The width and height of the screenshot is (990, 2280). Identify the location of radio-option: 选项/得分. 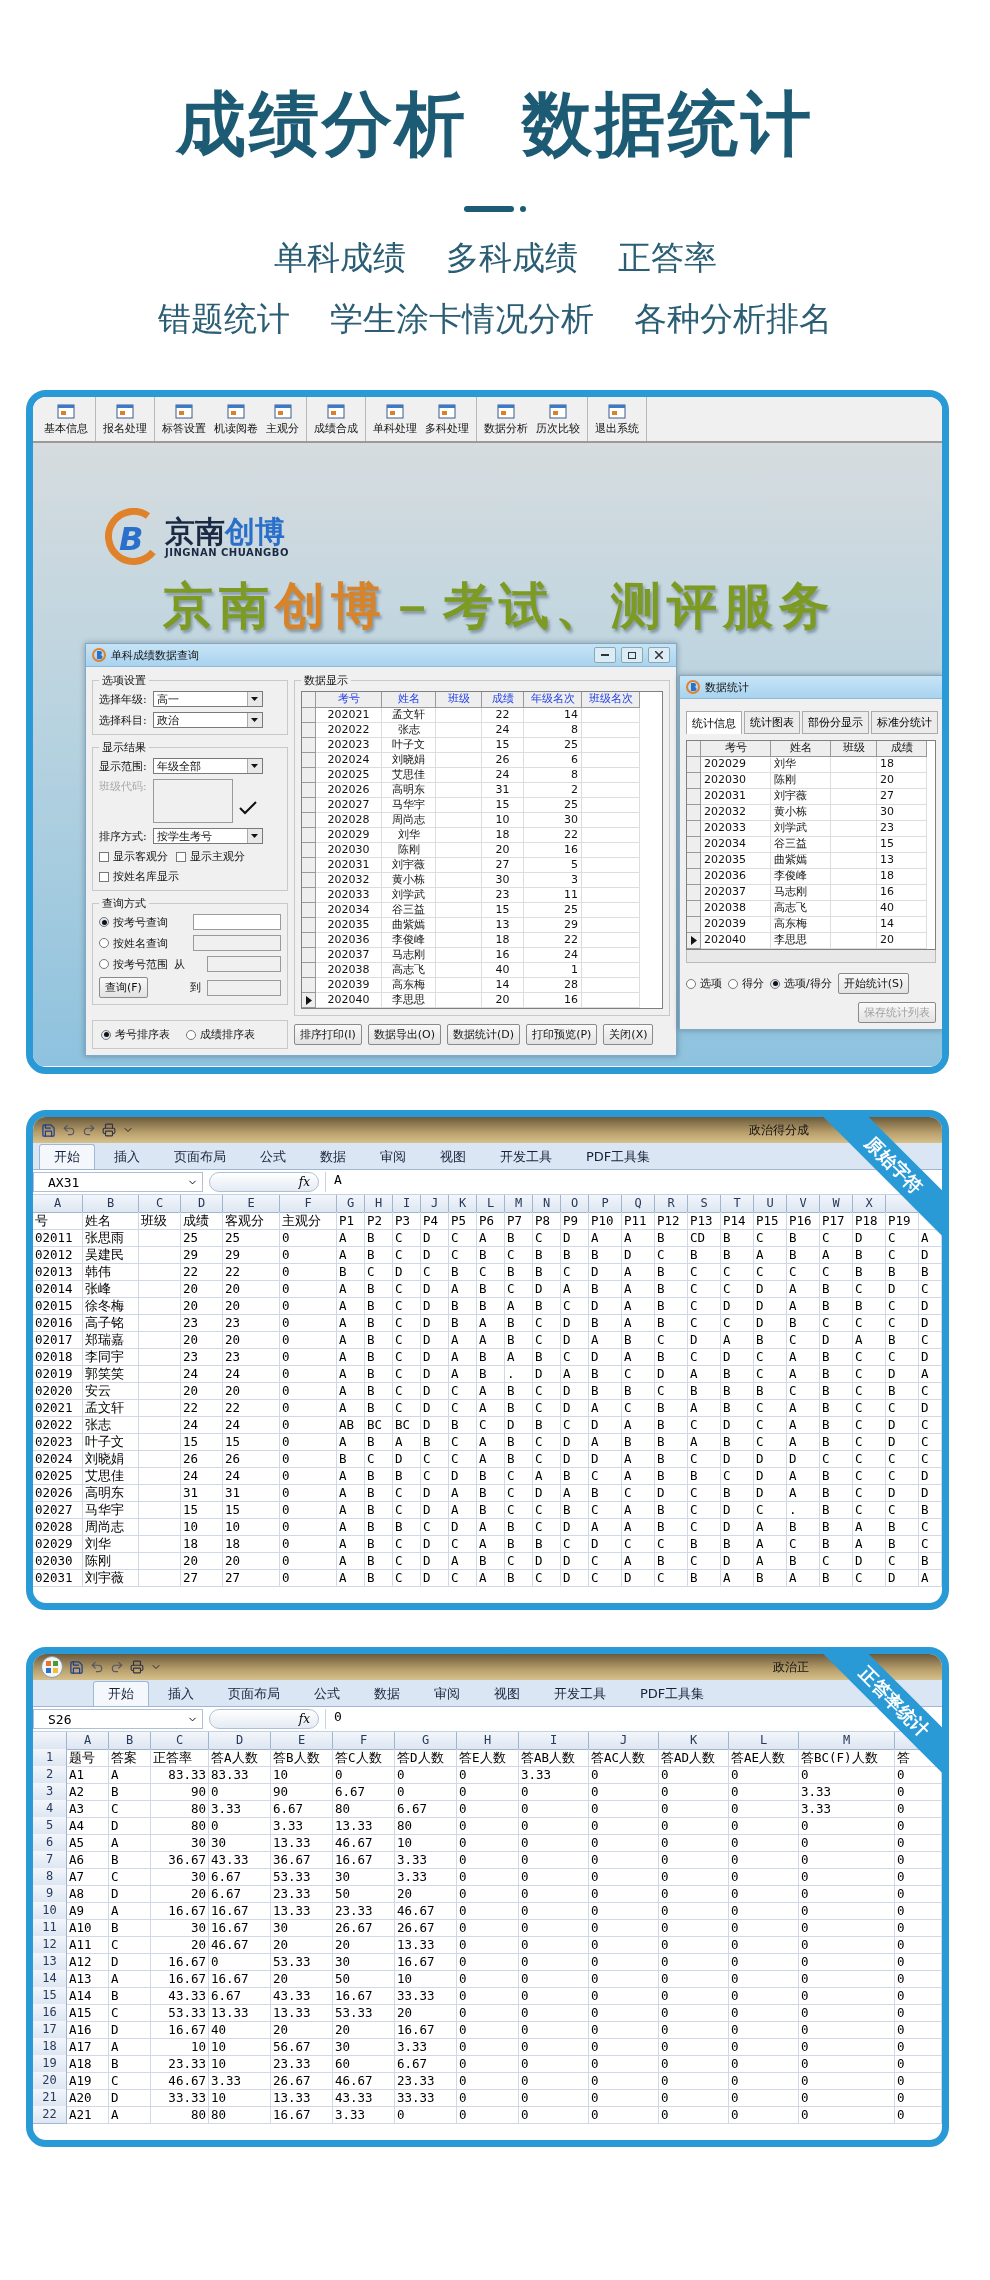
(801, 983).